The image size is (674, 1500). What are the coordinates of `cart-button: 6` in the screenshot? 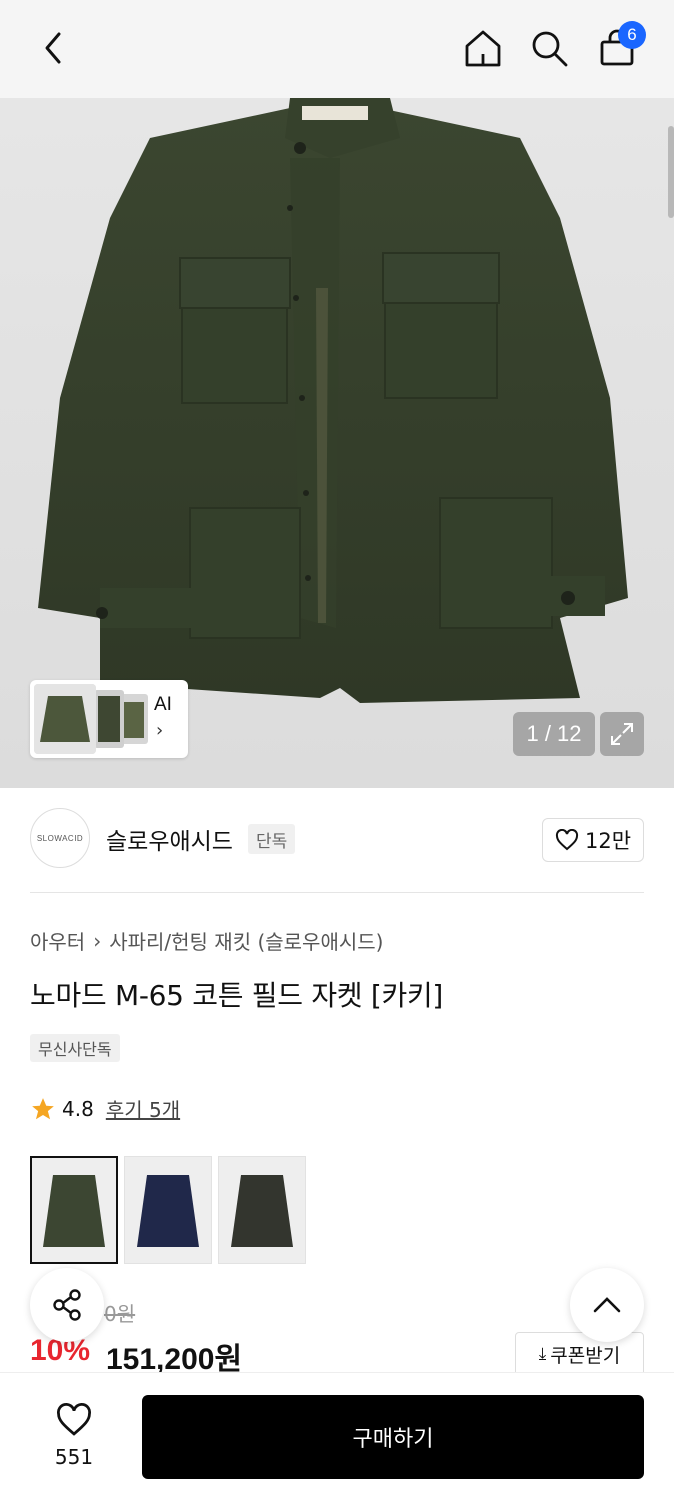 It's located at (620, 46).